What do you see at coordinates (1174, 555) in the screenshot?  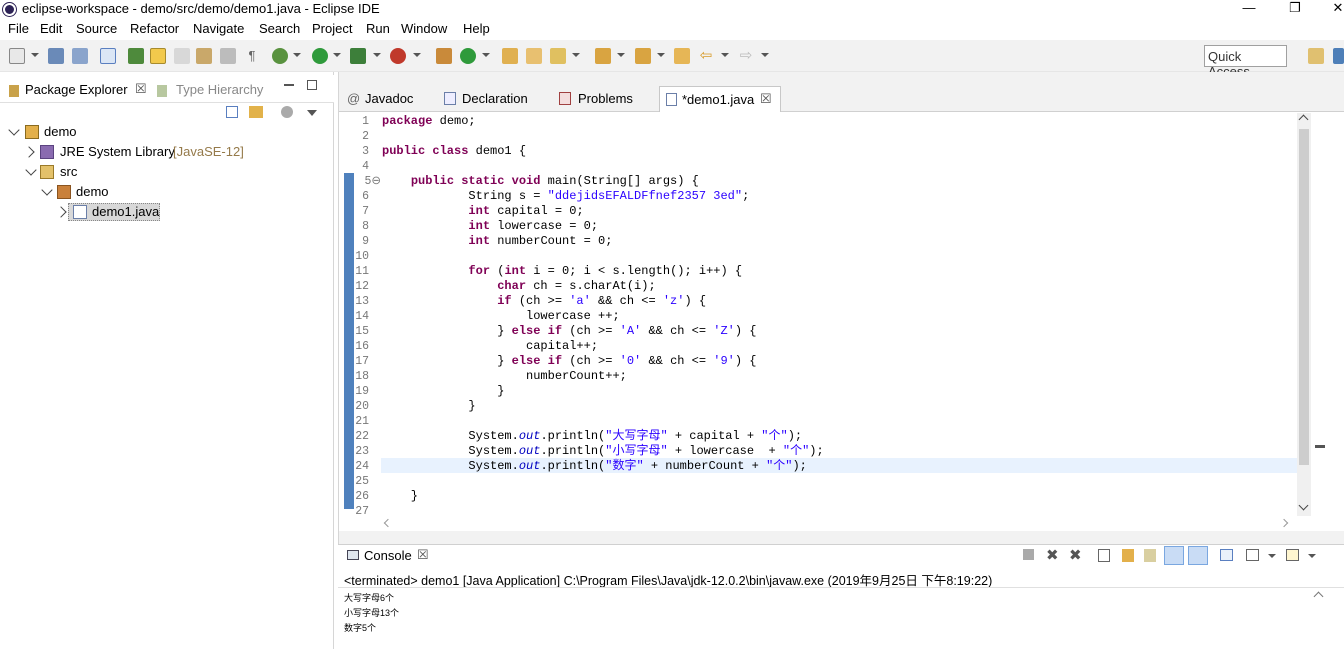 I see `show-on-output-icon` at bounding box center [1174, 555].